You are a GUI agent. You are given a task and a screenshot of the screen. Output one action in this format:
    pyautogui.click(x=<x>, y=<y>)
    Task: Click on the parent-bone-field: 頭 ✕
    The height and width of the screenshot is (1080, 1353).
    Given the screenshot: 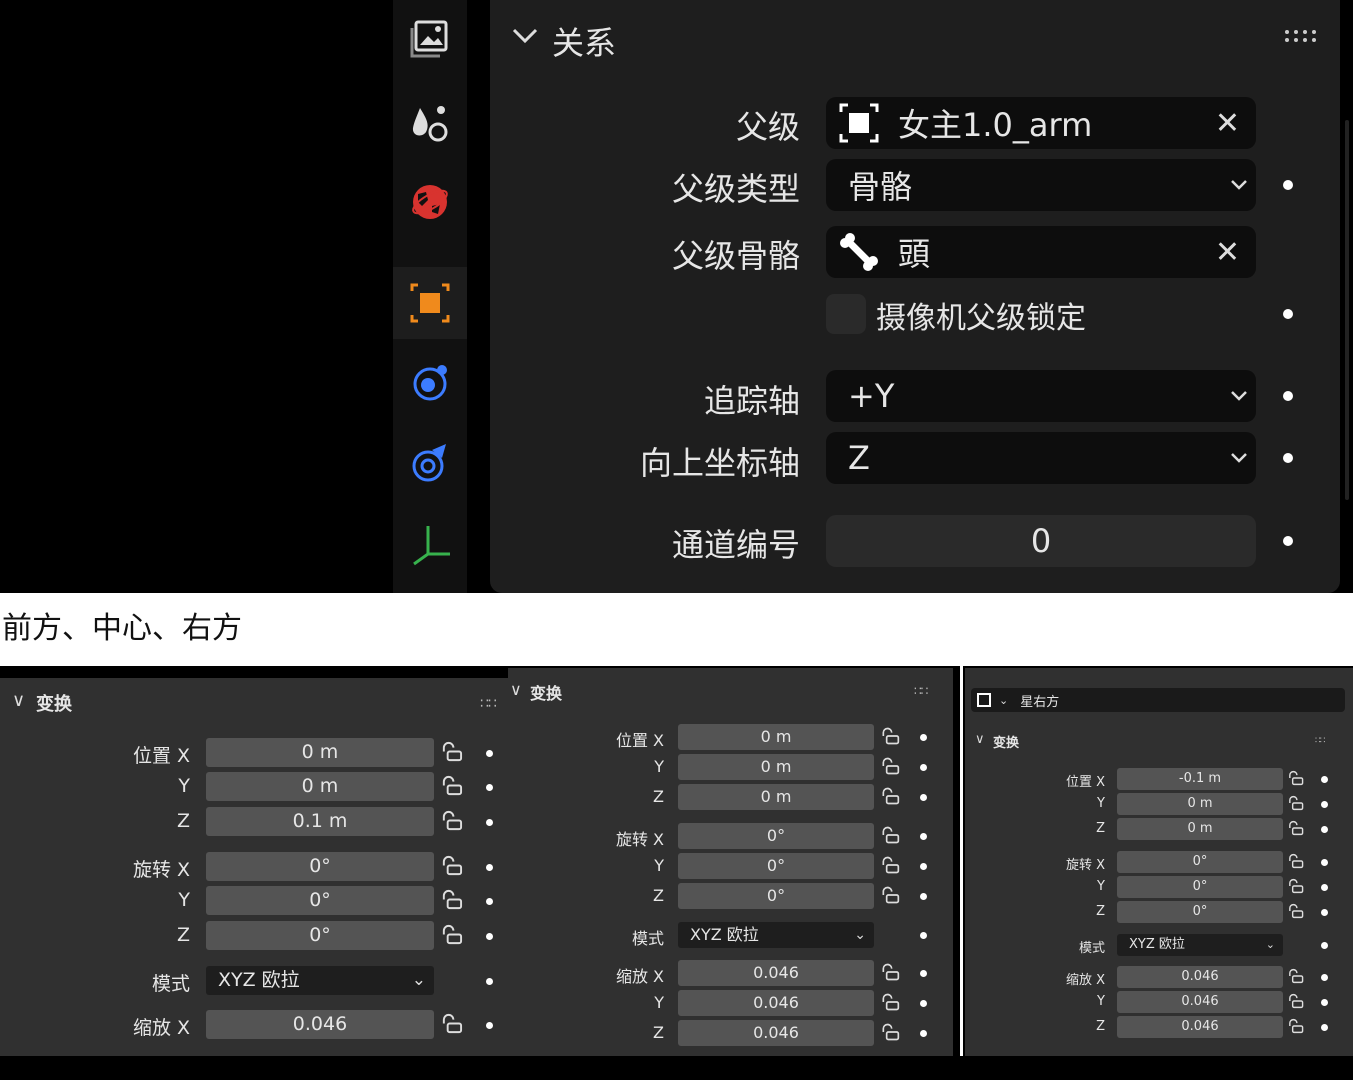 What is the action you would take?
    pyautogui.click(x=1041, y=252)
    